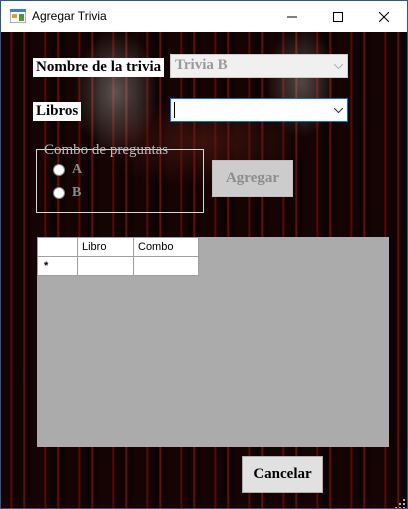 The image size is (408, 509). Describe the element at coordinates (400, 502) in the screenshot. I see `resize-grip-icon` at that location.